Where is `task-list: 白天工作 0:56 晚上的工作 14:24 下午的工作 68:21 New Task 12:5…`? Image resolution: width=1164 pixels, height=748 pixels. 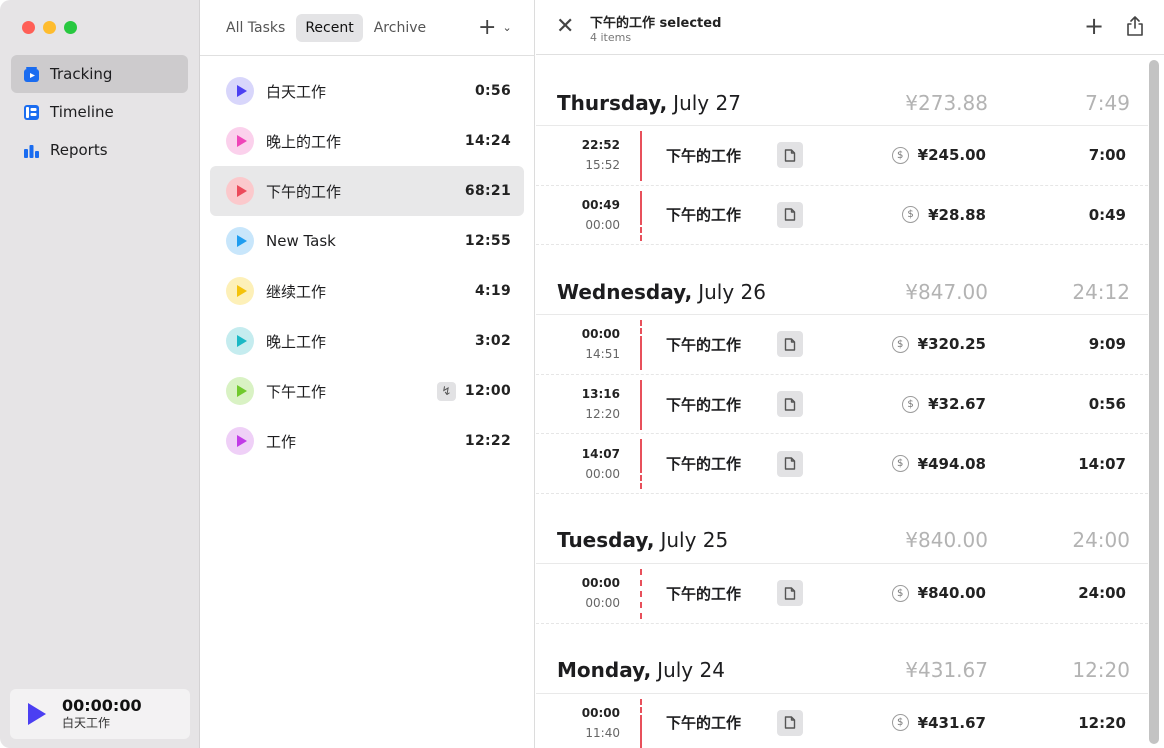
task-list: 白天工作 0:56 晚上的工作 14:24 下午的工作 68:21 New Task 12:5… is located at coordinates (367, 266).